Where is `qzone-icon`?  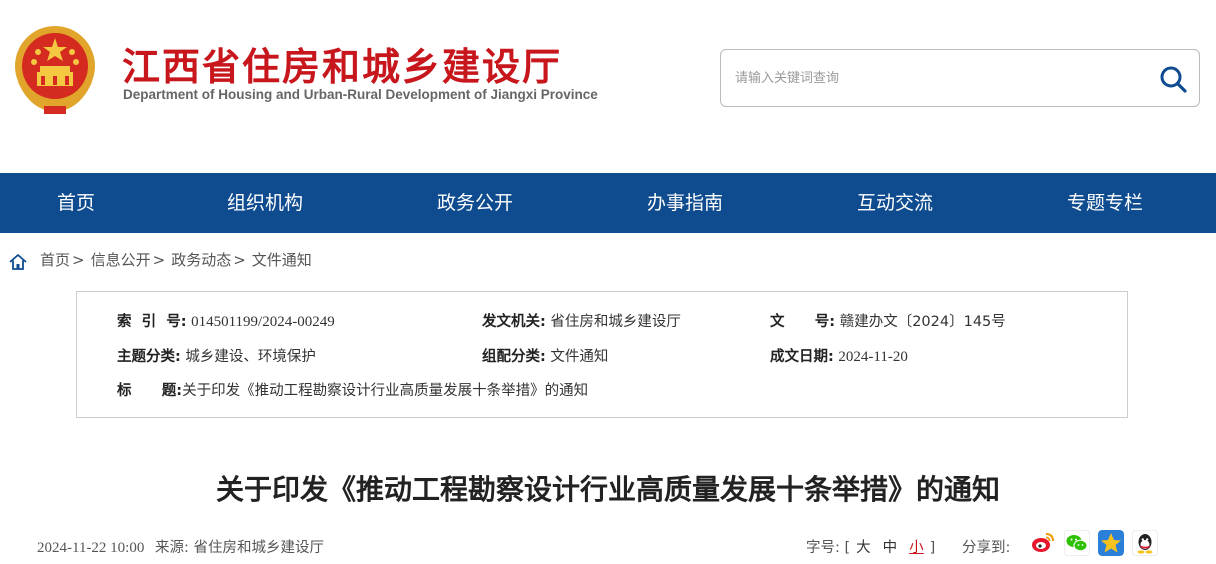 qzone-icon is located at coordinates (1111, 543).